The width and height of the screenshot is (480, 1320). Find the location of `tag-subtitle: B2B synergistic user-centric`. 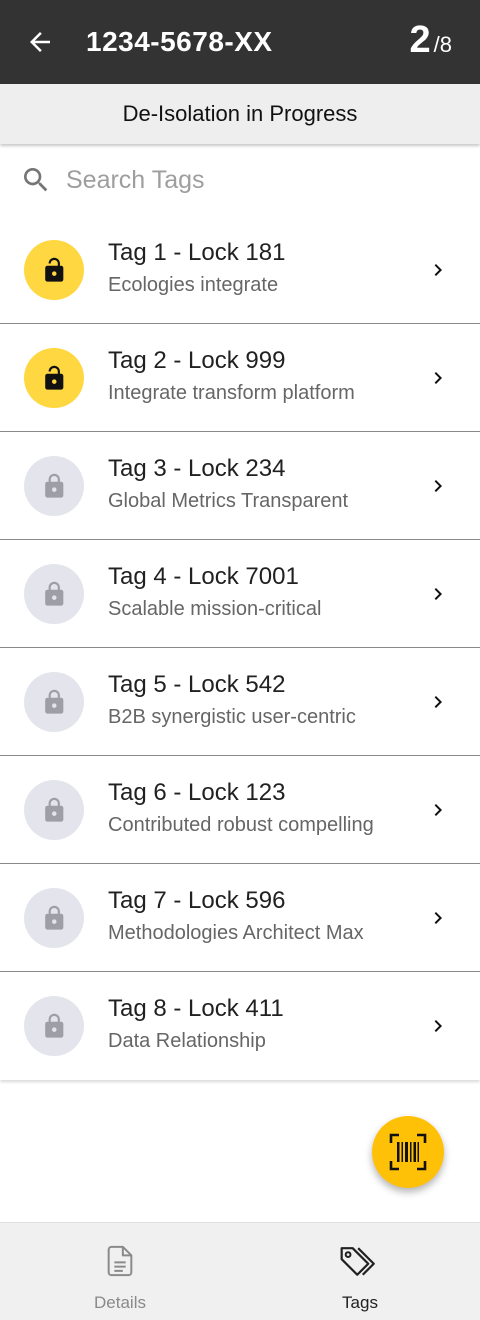

tag-subtitle: B2B synergistic user-centric is located at coordinates (232, 717).